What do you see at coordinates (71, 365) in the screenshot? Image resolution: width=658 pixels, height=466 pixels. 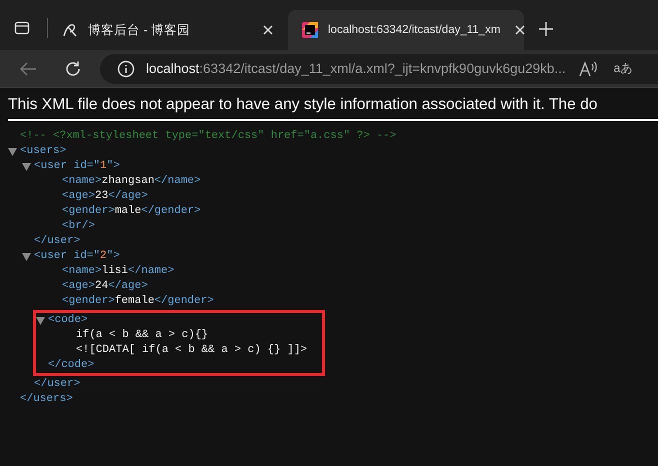 I see `xml-tag: </code>` at bounding box center [71, 365].